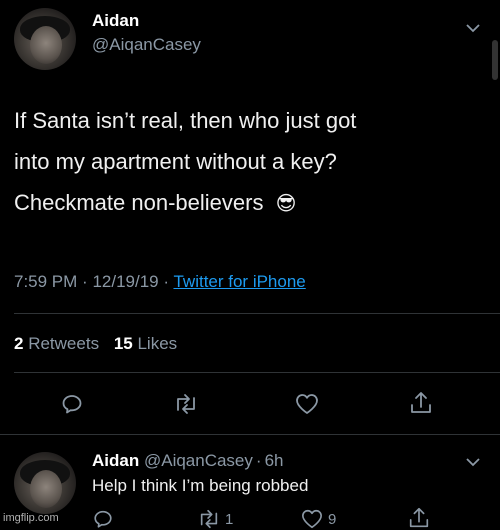 The width and height of the screenshot is (500, 530). I want to click on reply-like-button: 9, so click(318, 519).